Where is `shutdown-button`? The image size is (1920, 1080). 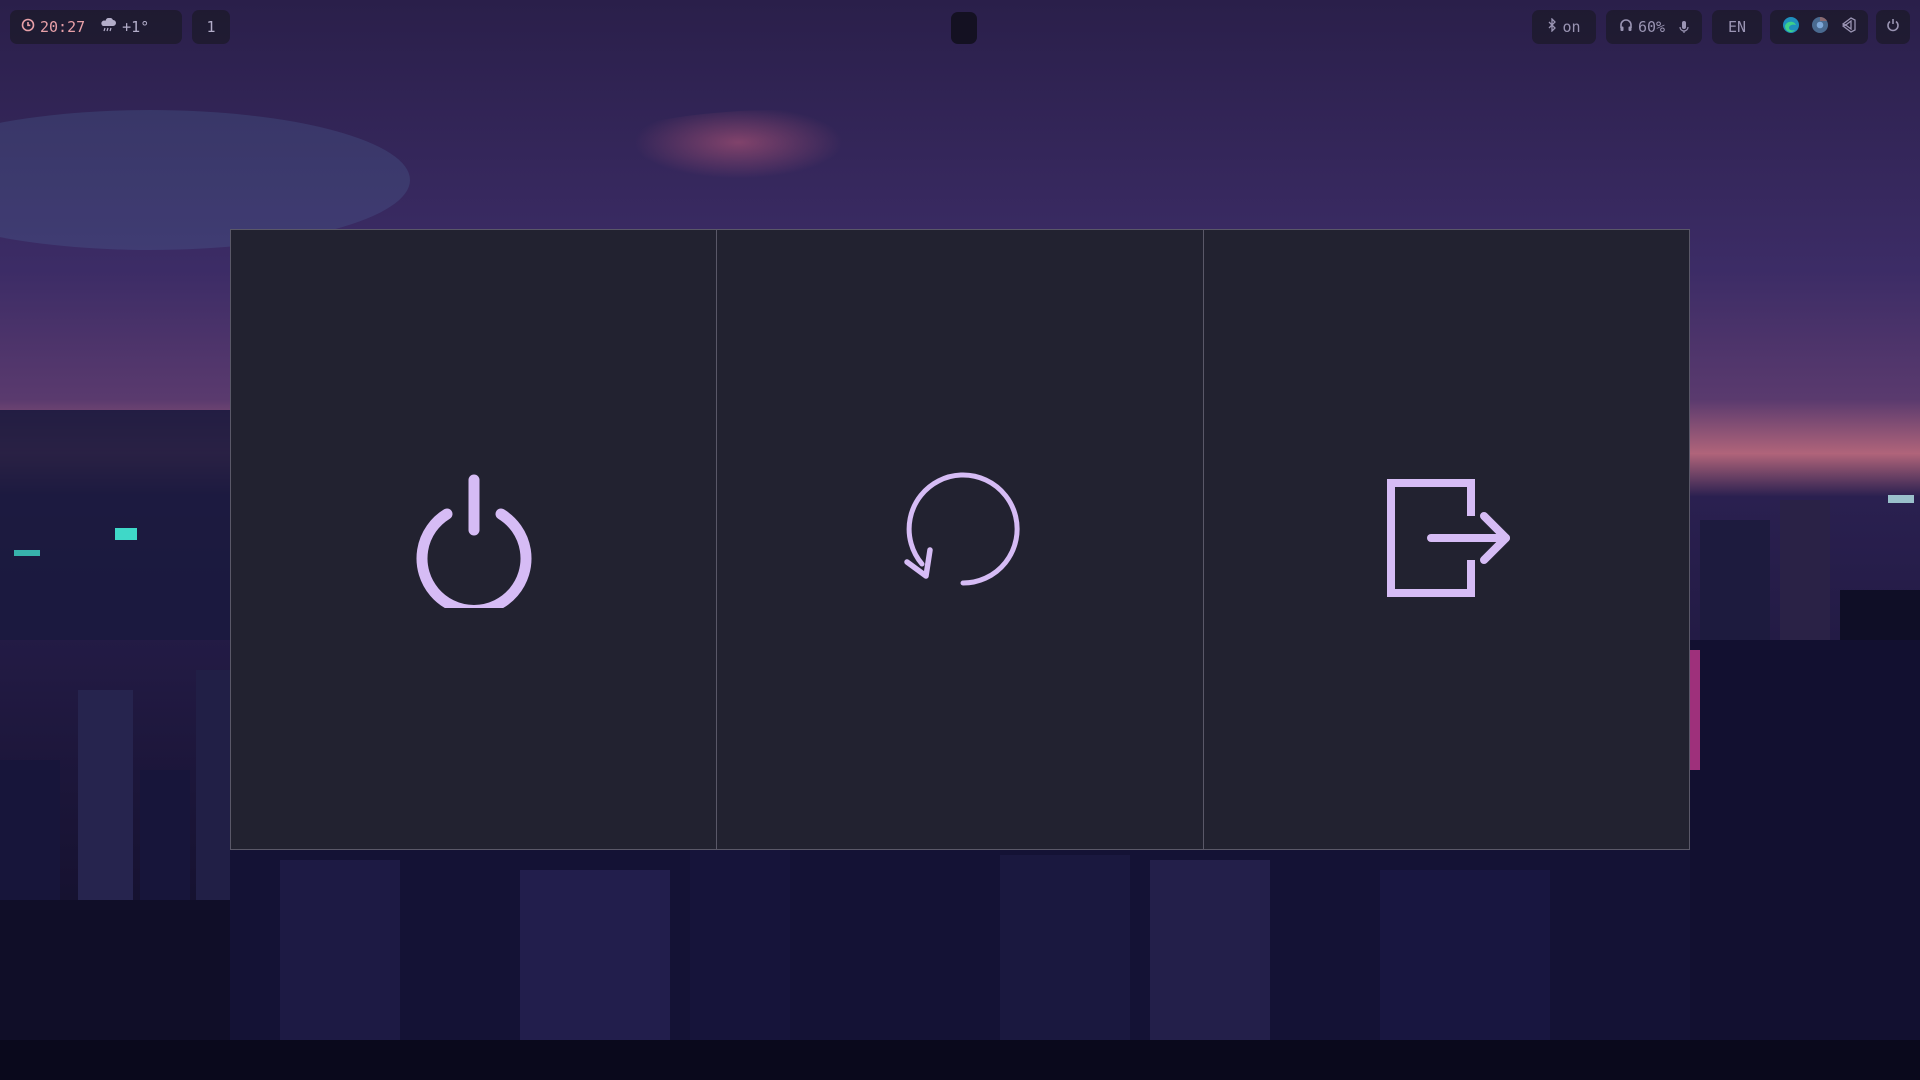
shutdown-button is located at coordinates (473, 539).